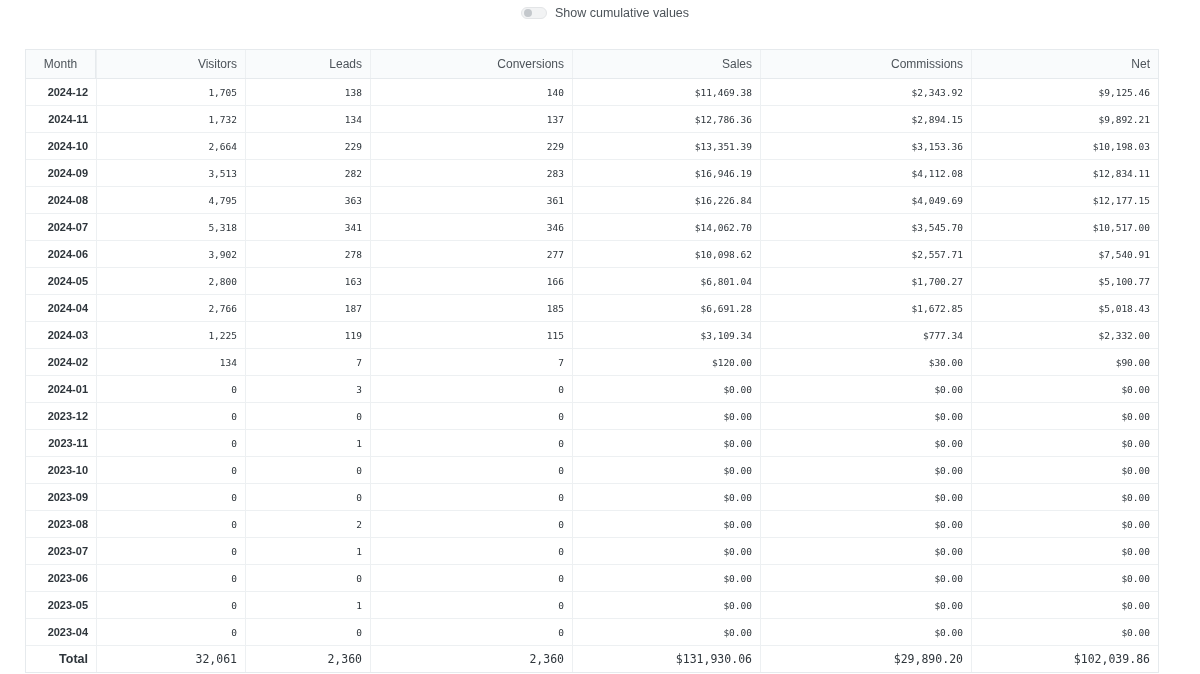  Describe the element at coordinates (1064, 200) in the screenshot. I see `table-cell: $12,177.15` at that location.